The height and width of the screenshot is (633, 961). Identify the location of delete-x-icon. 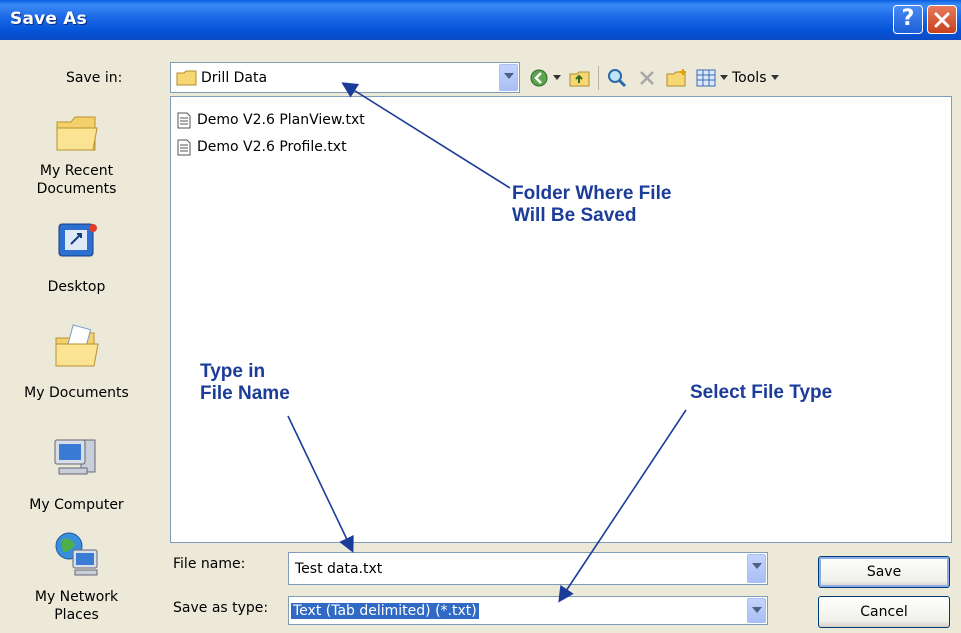
(647, 78).